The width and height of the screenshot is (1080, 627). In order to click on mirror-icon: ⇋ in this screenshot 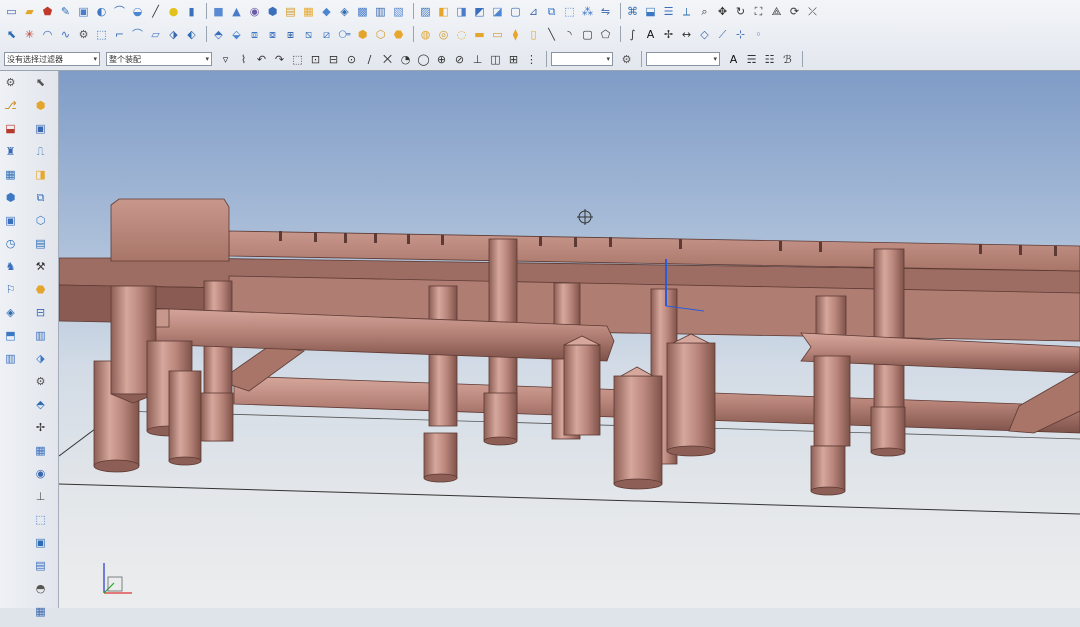, I will do `click(605, 11)`.